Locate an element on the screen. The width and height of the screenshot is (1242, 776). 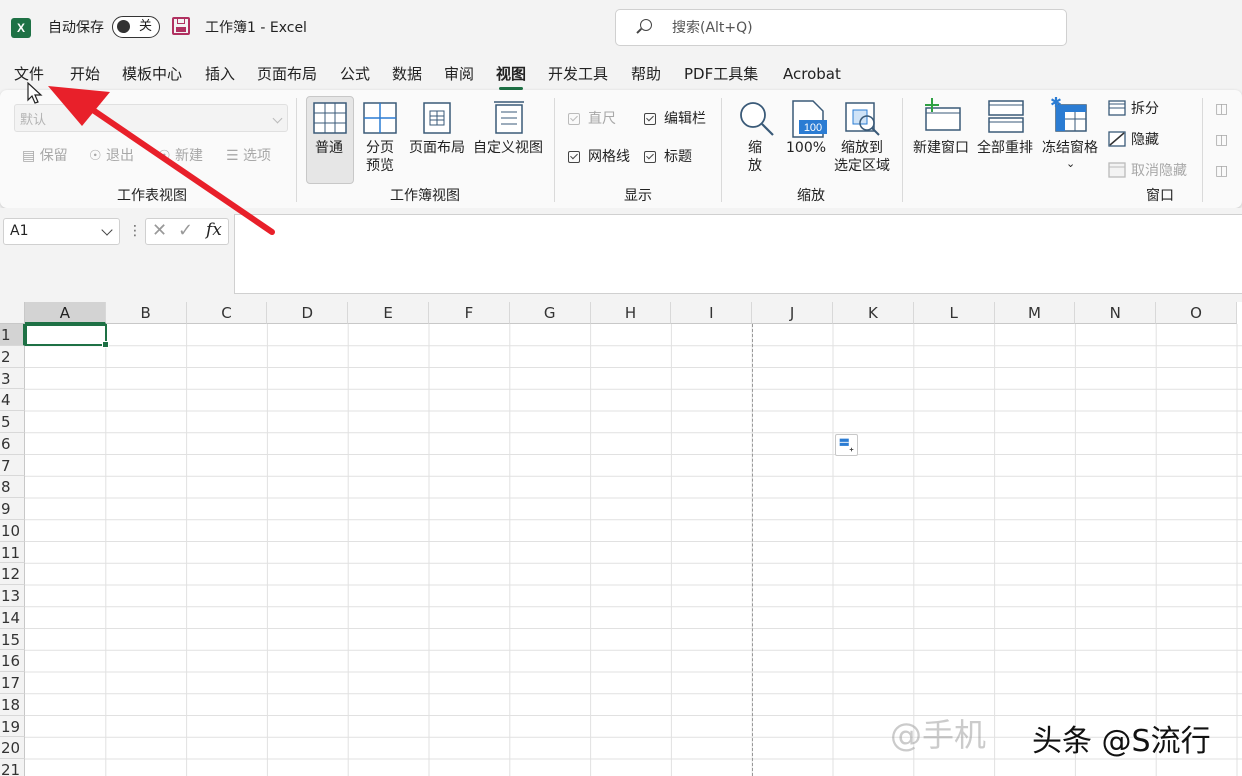
freeze-chevron-icon: ⌄ is located at coordinates (1070, 164).